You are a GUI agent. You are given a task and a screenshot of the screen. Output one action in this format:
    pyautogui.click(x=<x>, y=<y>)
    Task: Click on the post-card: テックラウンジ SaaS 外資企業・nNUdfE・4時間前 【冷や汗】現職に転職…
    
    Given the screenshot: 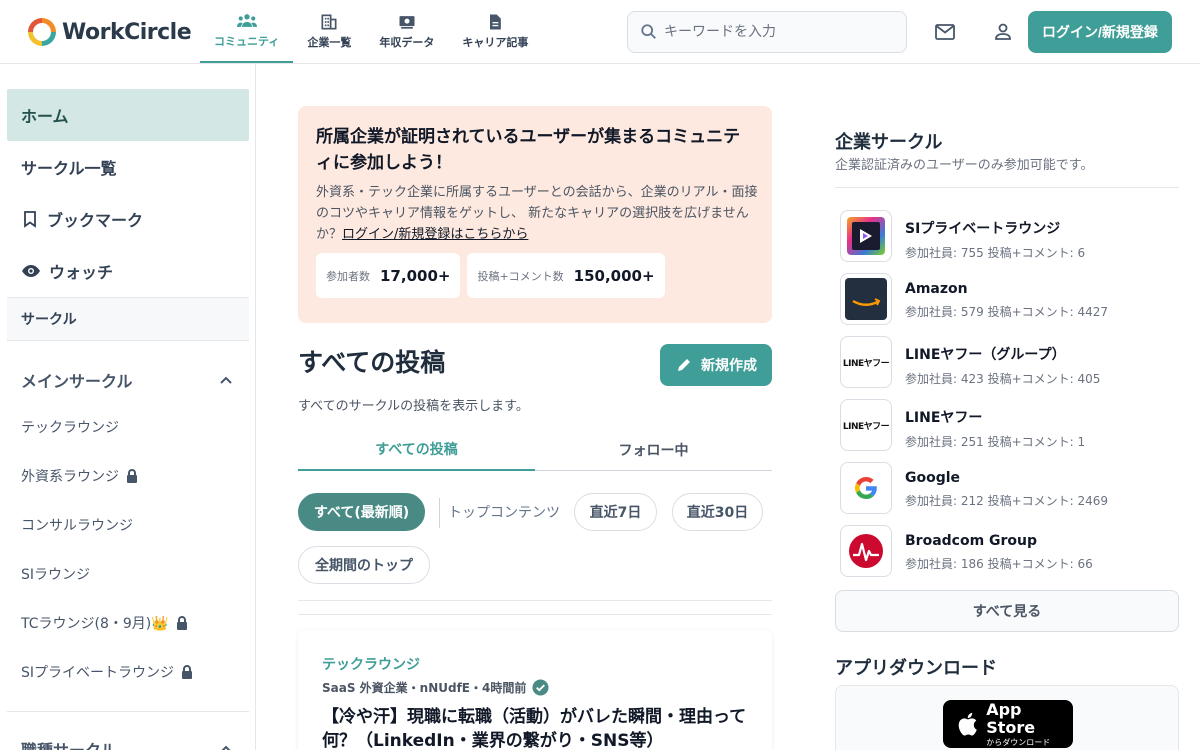 What is the action you would take?
    pyautogui.click(x=535, y=690)
    